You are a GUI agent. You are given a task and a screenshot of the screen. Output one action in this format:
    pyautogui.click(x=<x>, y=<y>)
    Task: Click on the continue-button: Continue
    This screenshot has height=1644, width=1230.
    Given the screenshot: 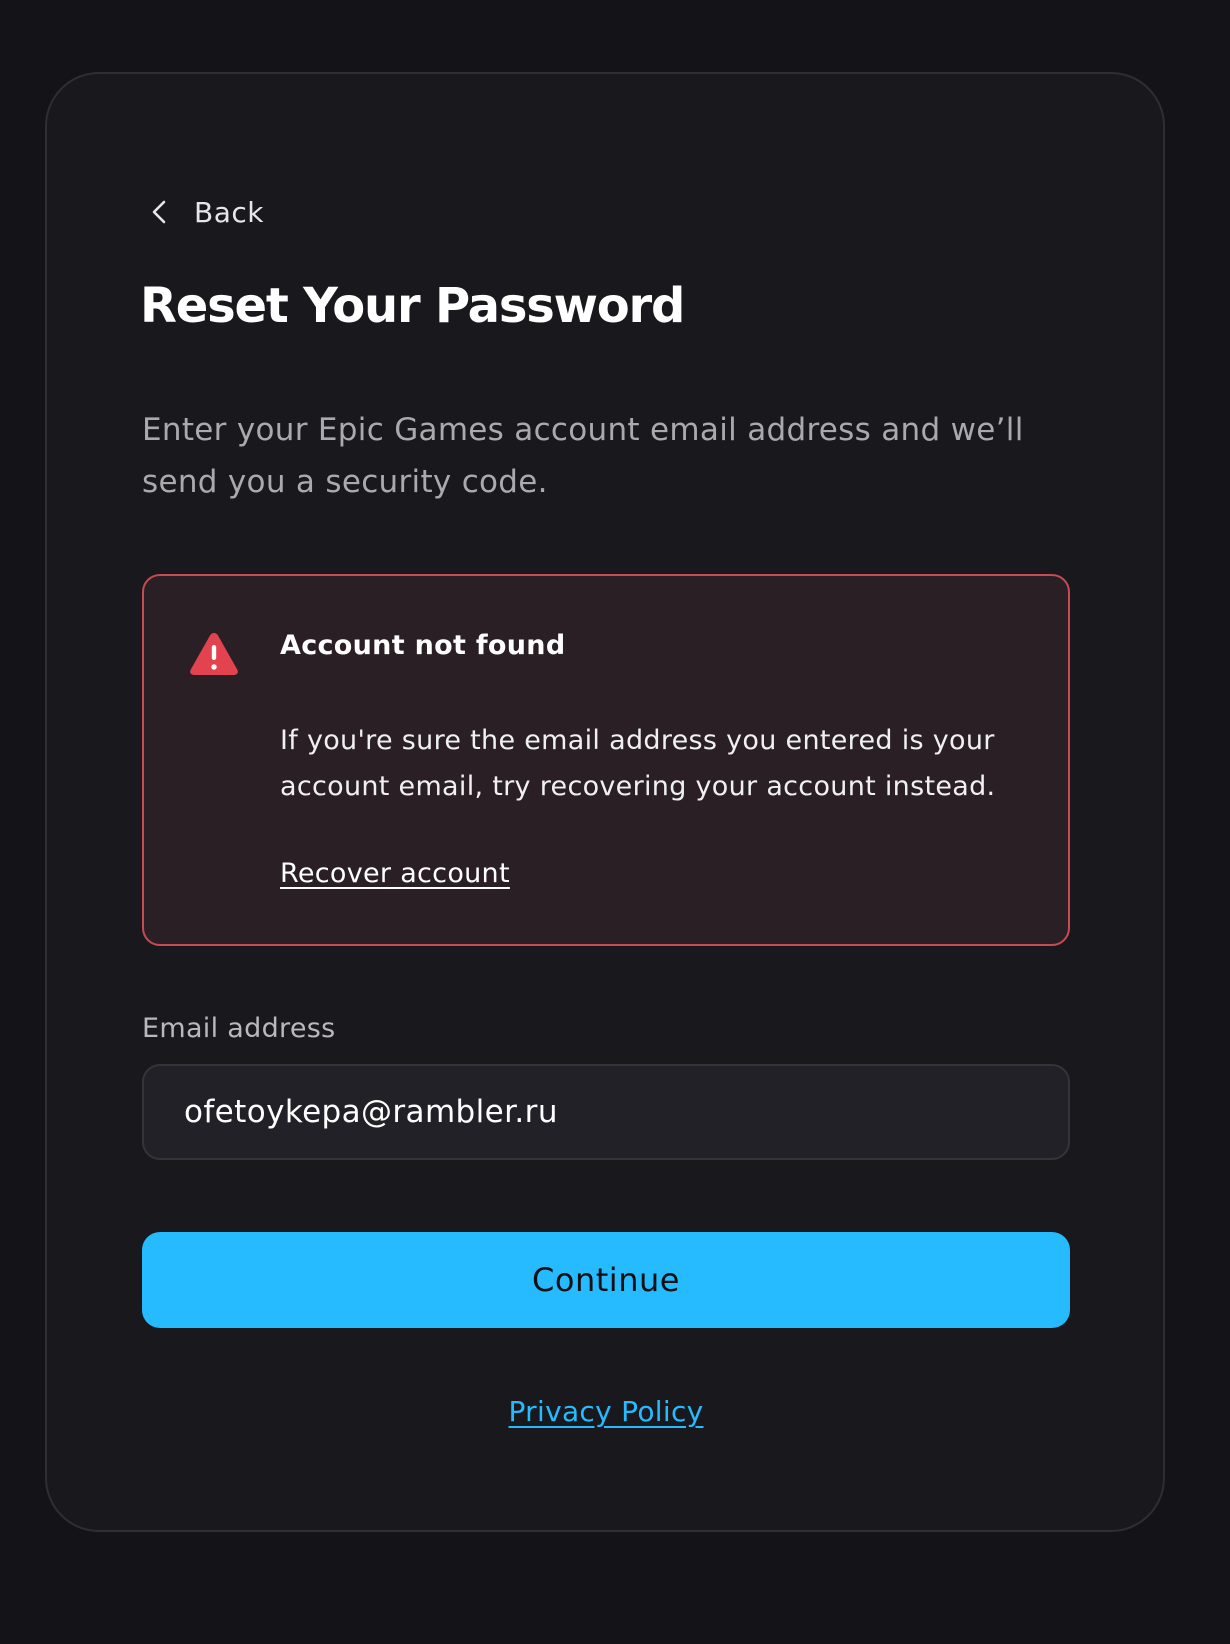 What is the action you would take?
    pyautogui.click(x=606, y=1280)
    